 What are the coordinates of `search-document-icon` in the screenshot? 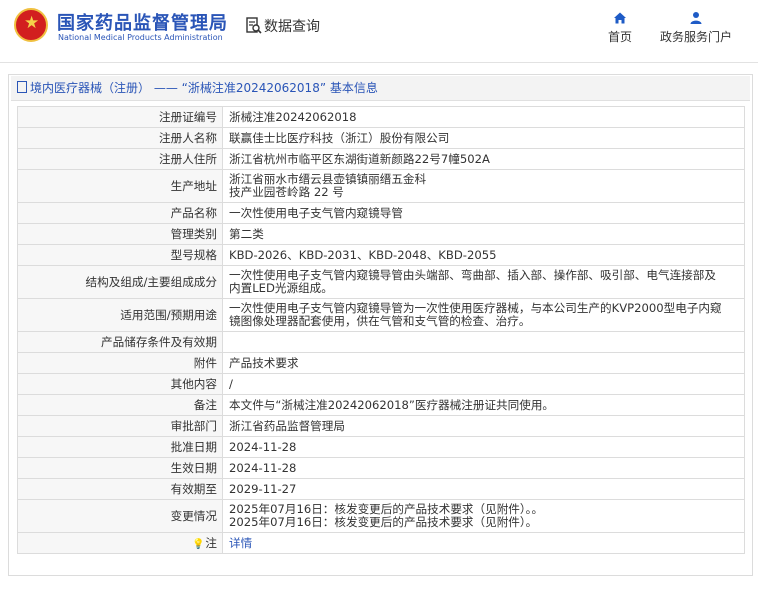 It's located at (254, 26).